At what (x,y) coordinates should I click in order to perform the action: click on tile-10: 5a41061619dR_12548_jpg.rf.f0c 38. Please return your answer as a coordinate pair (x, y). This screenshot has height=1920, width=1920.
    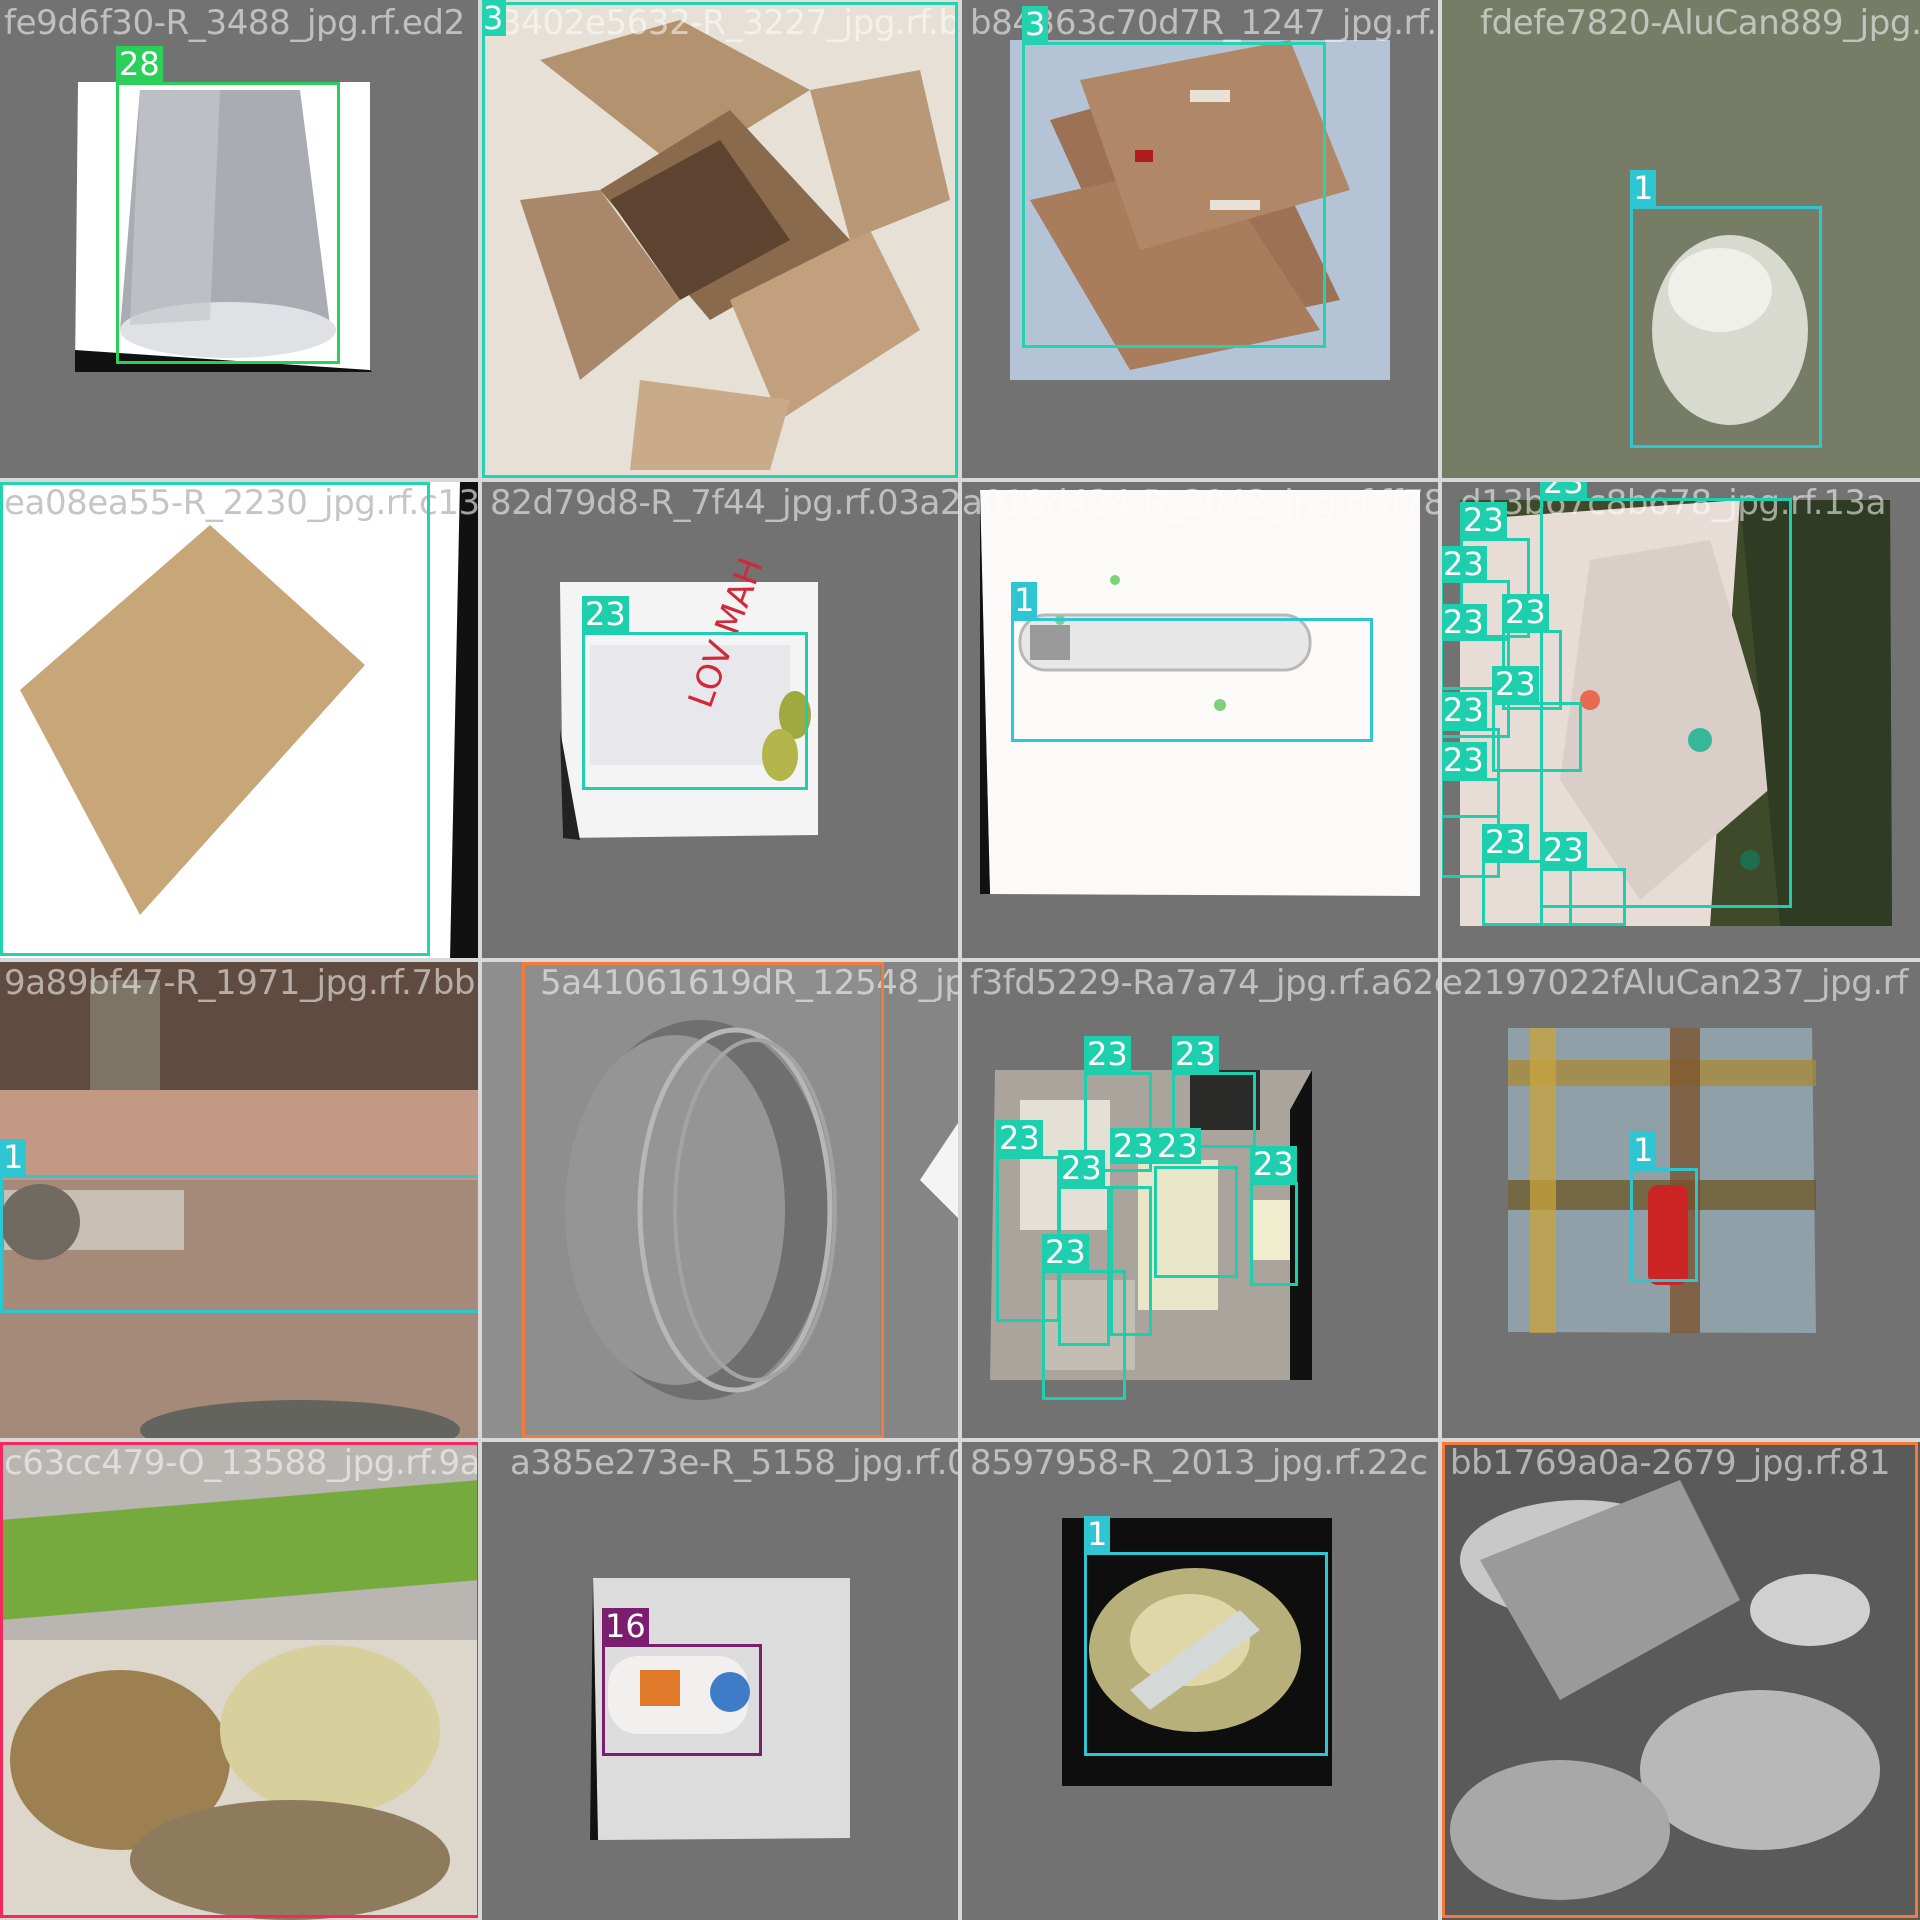
    Looking at the image, I should click on (720, 1200).